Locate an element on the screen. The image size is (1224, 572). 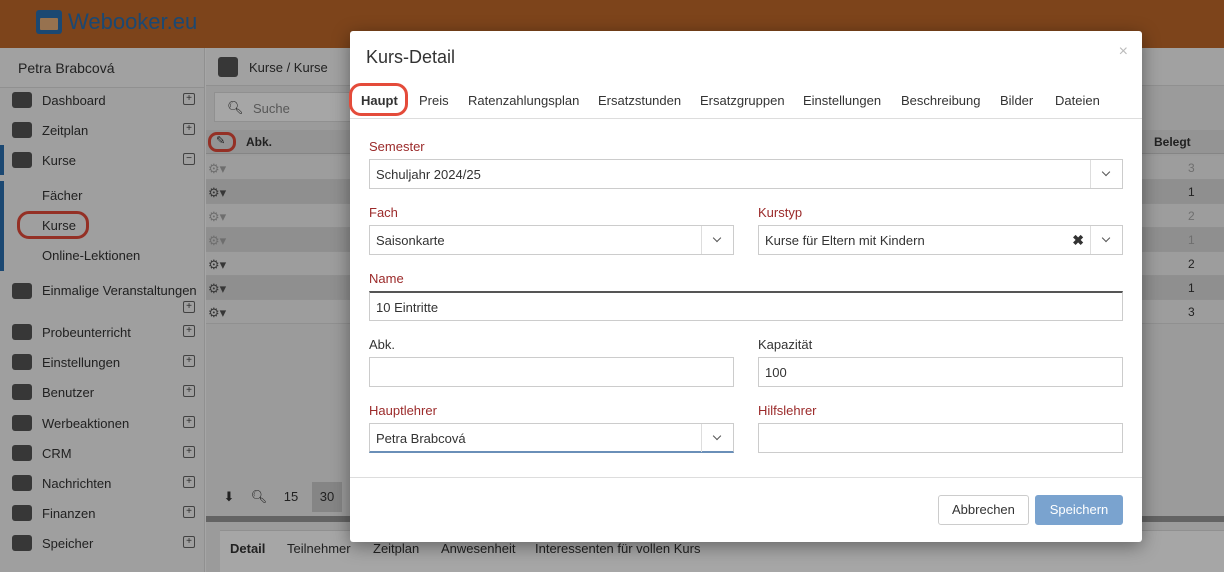
hauptlehrer-value: Petra Brabcová is located at coordinates (421, 438).